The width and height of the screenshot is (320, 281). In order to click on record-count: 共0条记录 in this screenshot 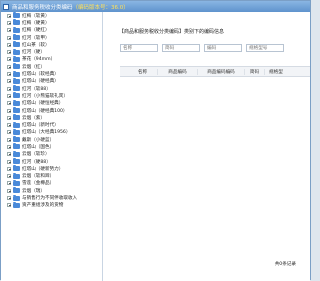, I will do `click(285, 264)`.